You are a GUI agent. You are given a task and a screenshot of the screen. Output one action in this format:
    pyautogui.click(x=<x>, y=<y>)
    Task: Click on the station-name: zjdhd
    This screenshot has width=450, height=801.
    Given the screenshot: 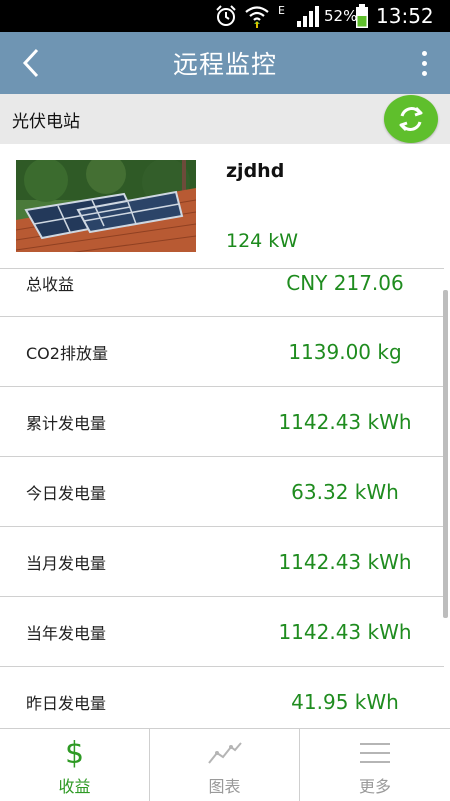 What is the action you would take?
    pyautogui.click(x=255, y=171)
    